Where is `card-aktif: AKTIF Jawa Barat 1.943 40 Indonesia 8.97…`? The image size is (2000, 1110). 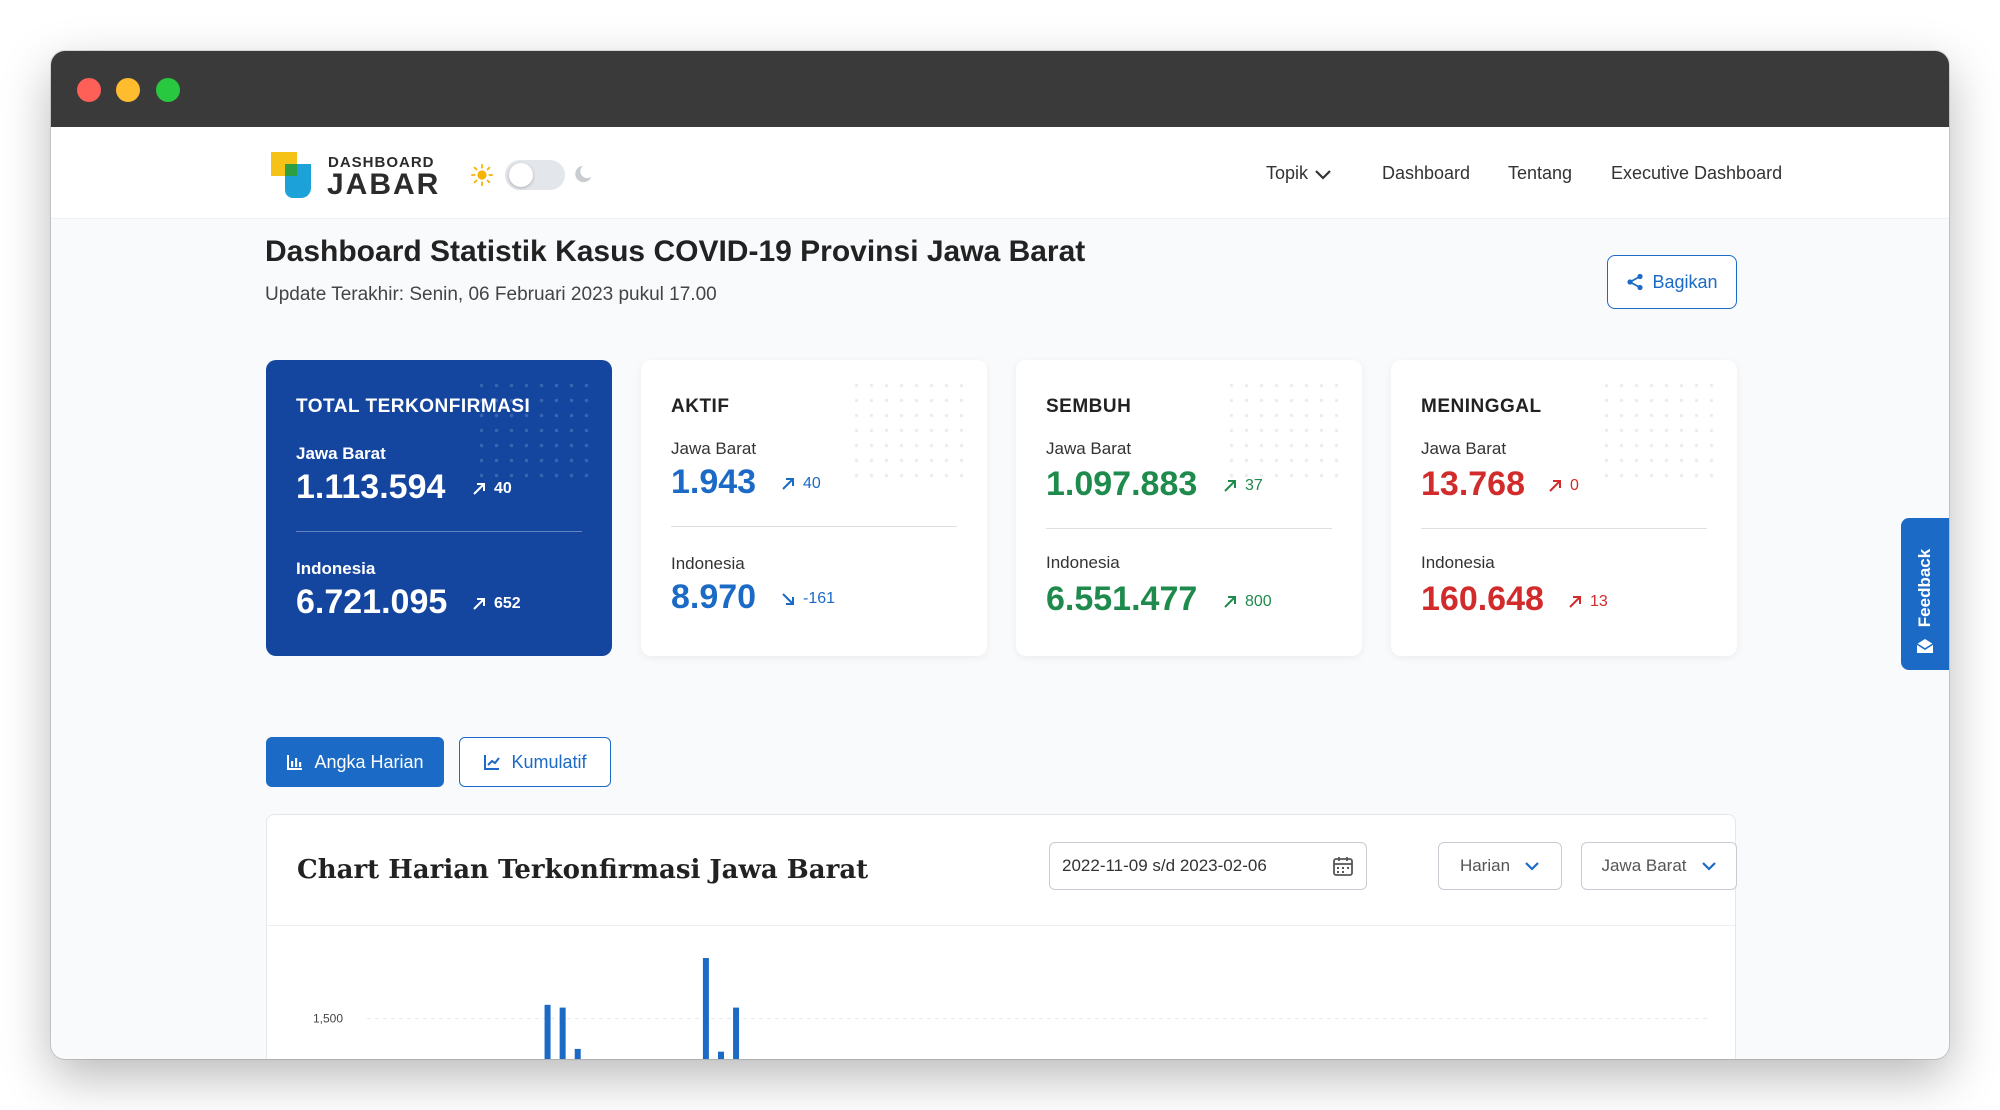
card-aktif: AKTIF Jawa Barat 1.943 40 Indonesia 8.97… is located at coordinates (814, 508).